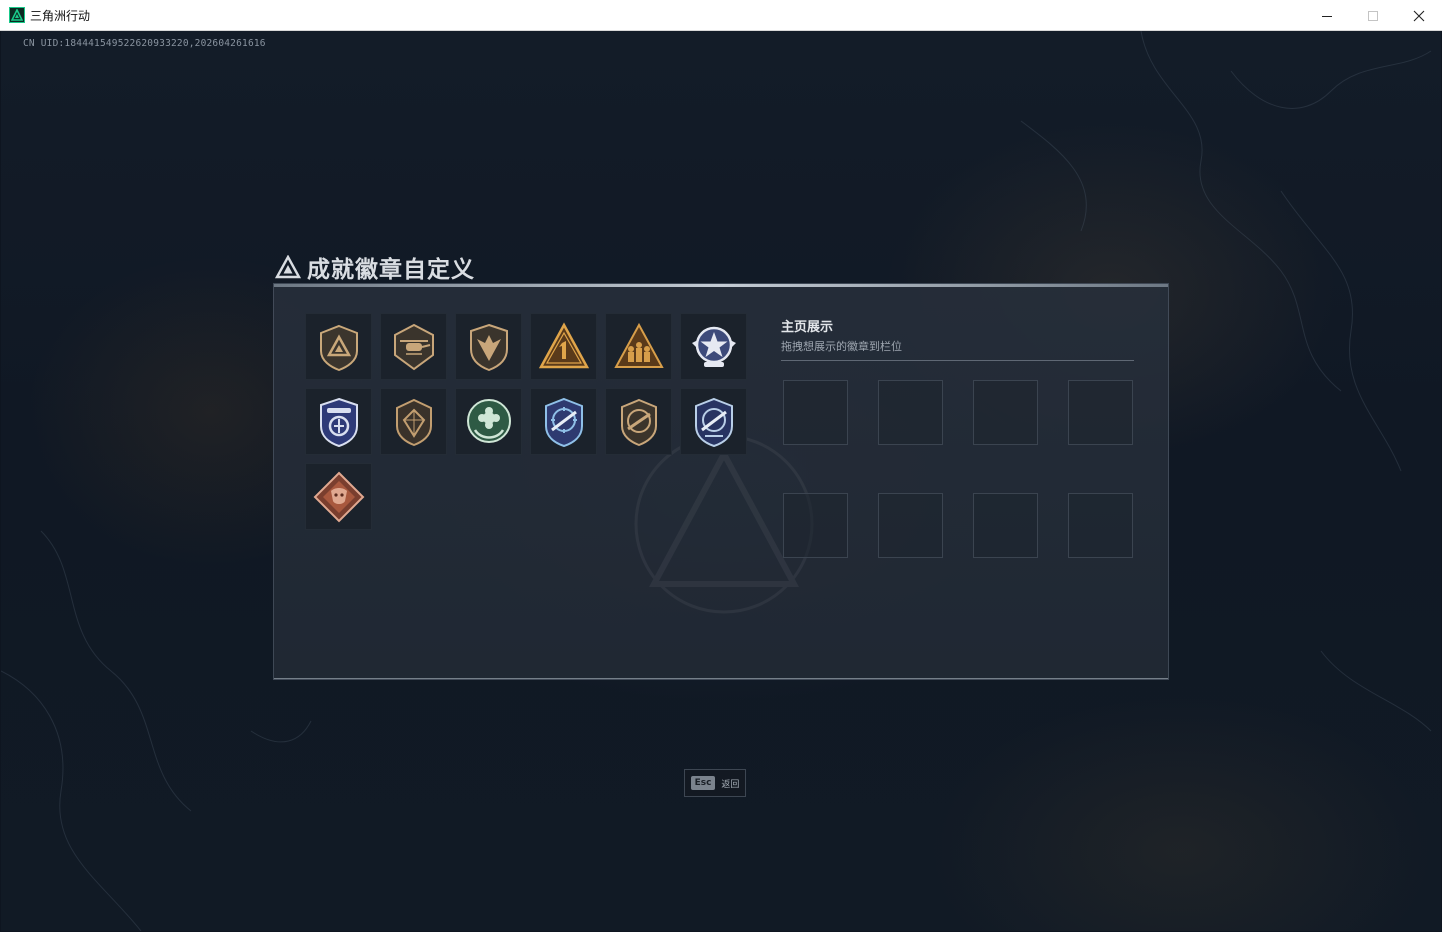 The height and width of the screenshot is (932, 1442). What do you see at coordinates (721, 285) in the screenshot?
I see `panel-top-border` at bounding box center [721, 285].